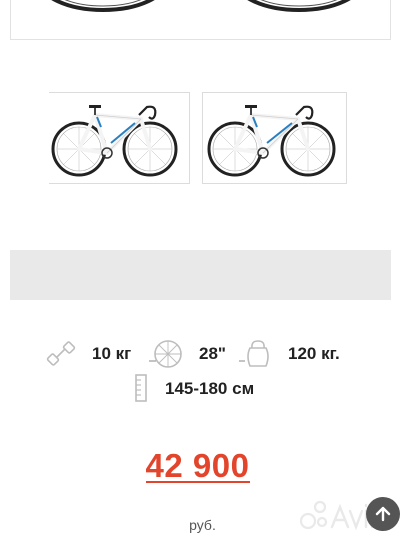 This screenshot has width=405, height=540. I want to click on price-underline, so click(198, 482).